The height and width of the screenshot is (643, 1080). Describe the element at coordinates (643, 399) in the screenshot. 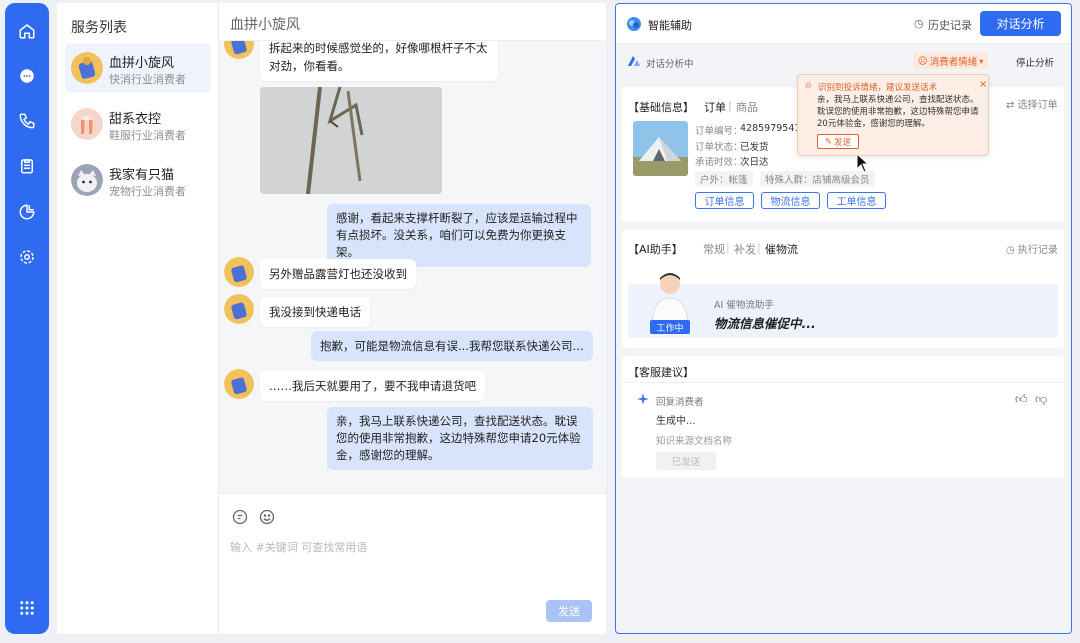

I see `sparkle-icon` at that location.